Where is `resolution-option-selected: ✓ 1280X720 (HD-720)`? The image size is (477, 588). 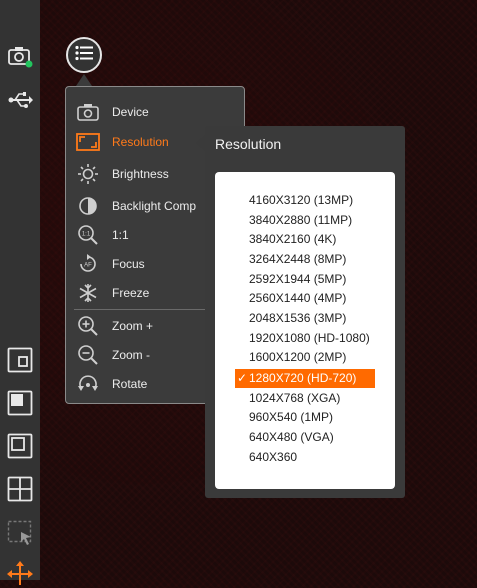
resolution-option-selected: ✓ 1280X720 (HD-720) is located at coordinates (305, 378).